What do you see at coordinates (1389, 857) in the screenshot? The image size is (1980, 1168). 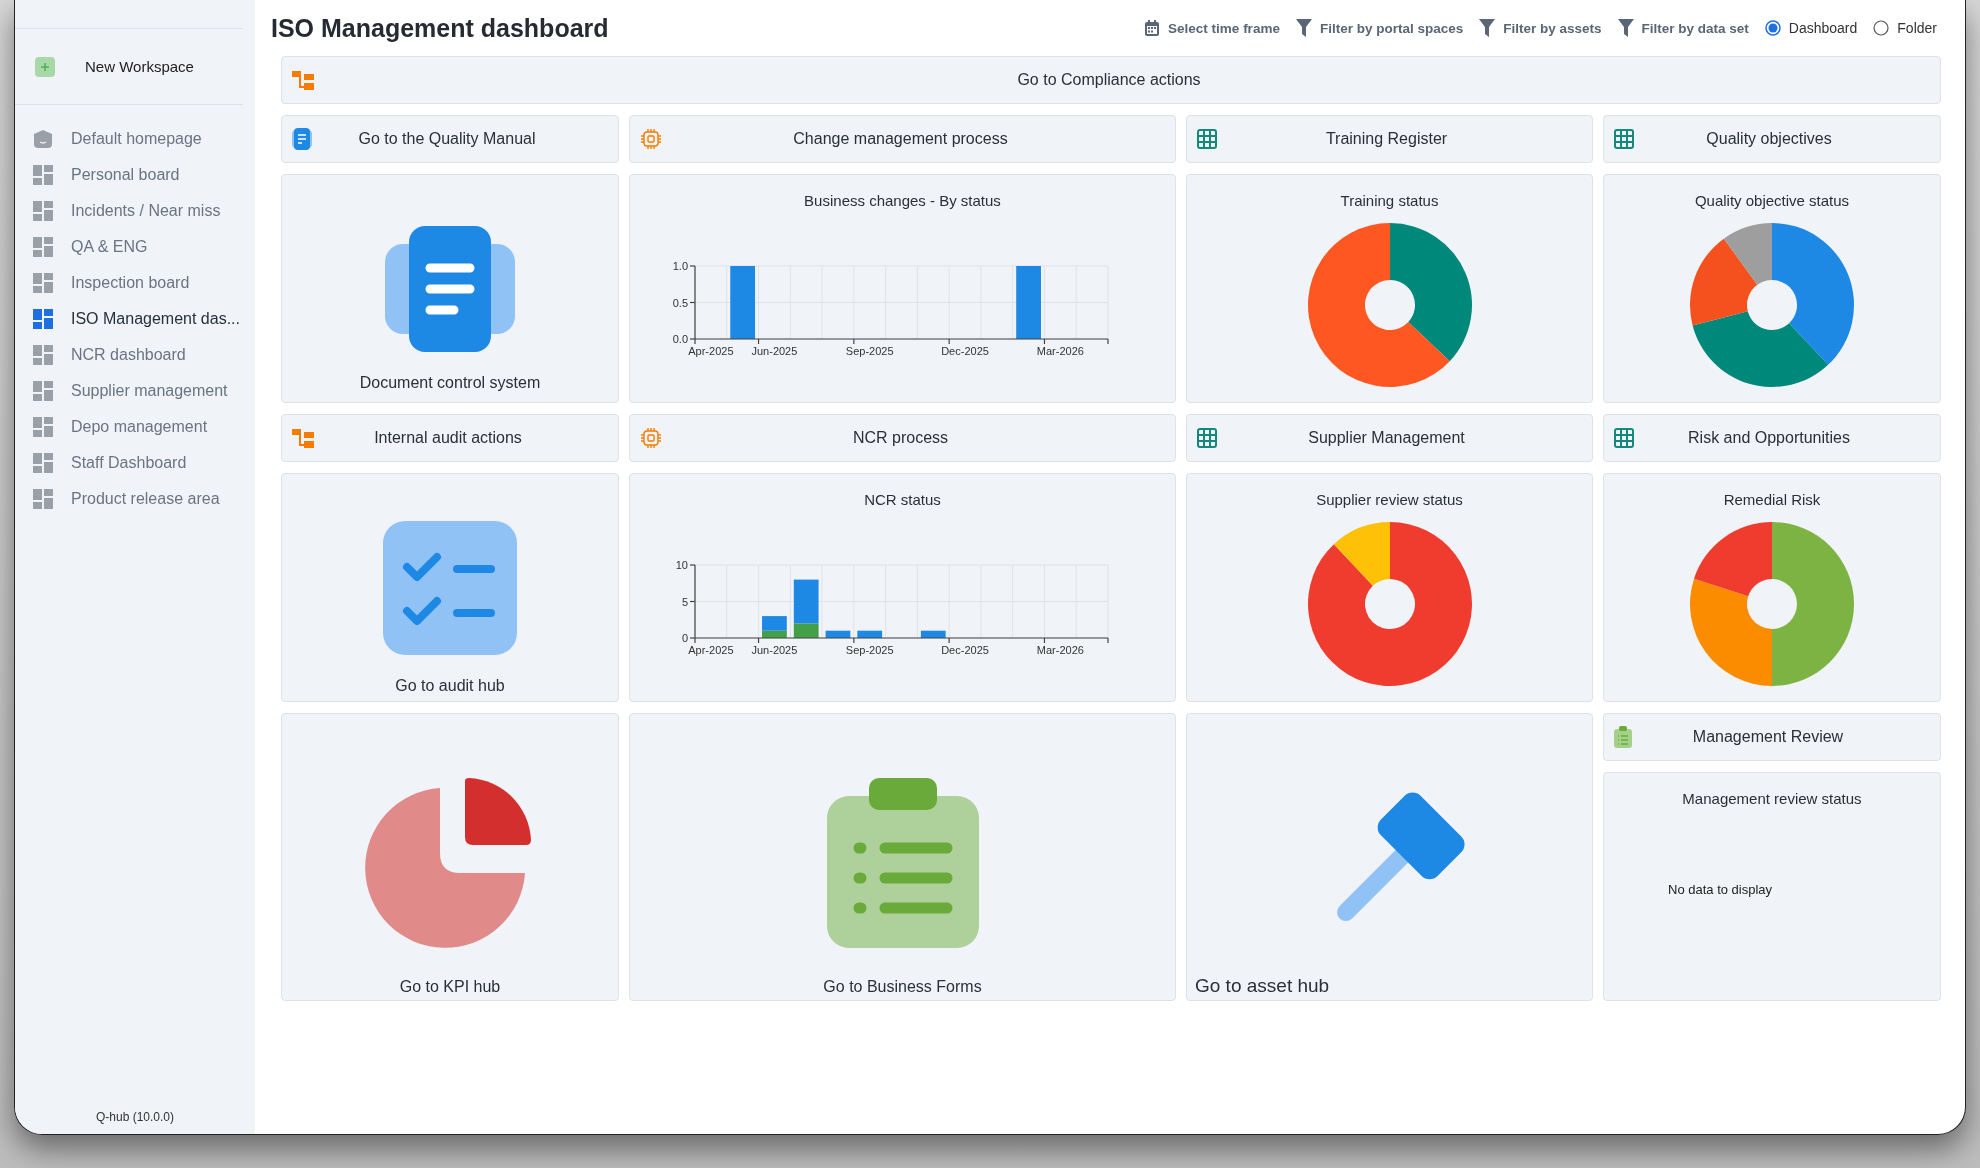 I see `hub-card: Go to asset hub` at bounding box center [1389, 857].